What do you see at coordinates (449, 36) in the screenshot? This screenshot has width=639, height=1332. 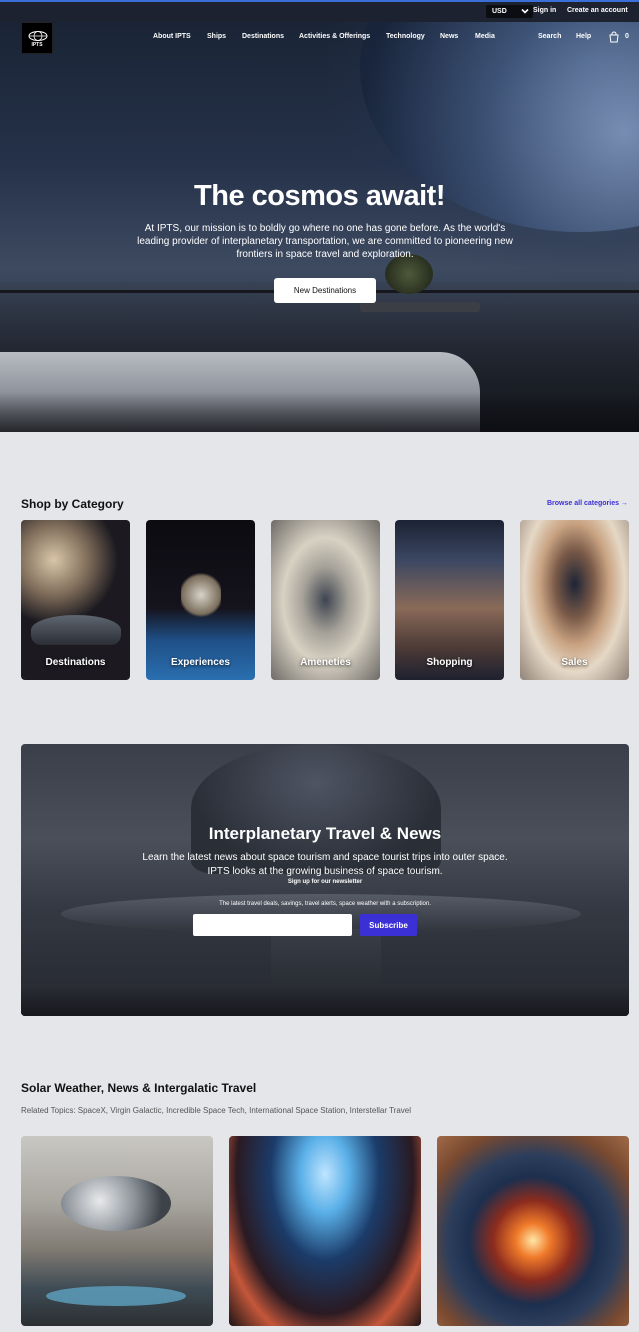 I see `nav-news: News` at bounding box center [449, 36].